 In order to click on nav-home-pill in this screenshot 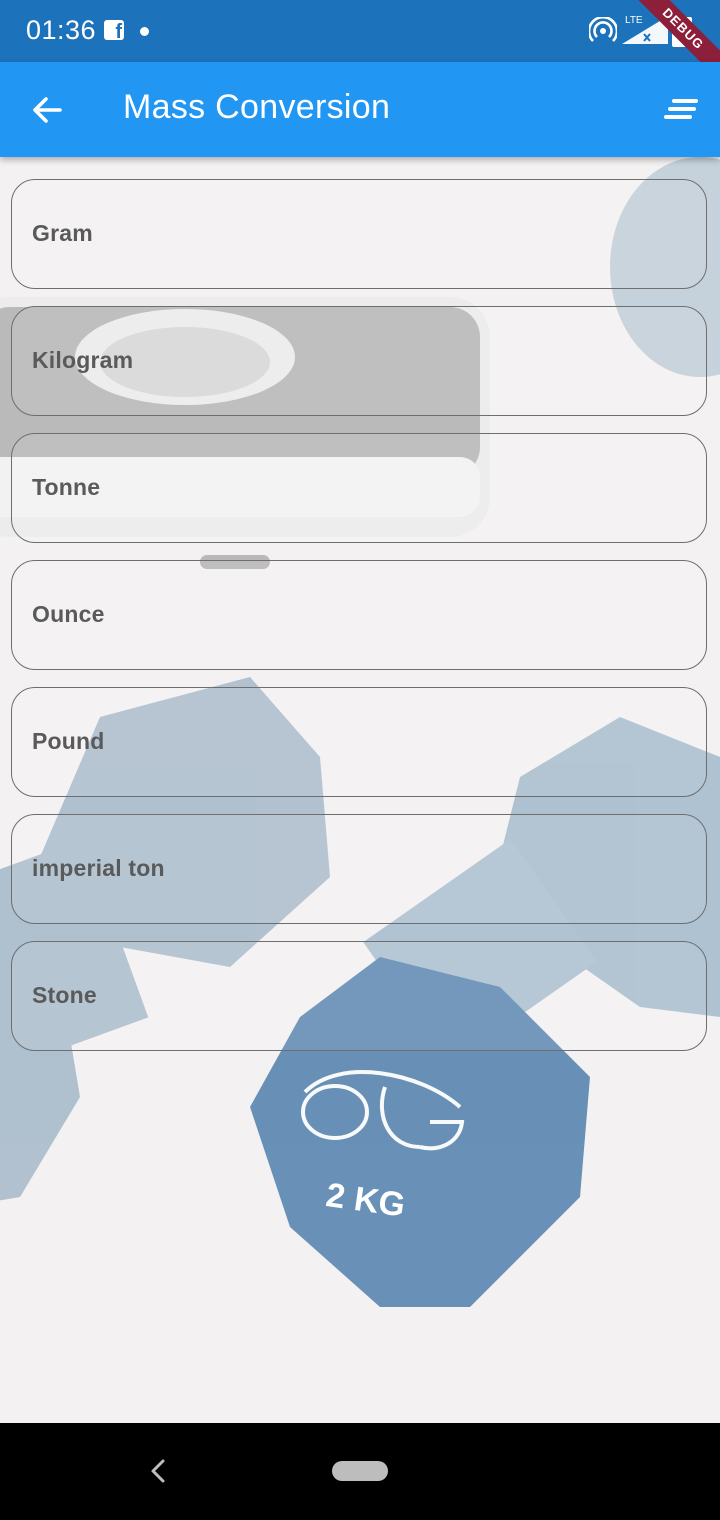, I will do `click(360, 1471)`.